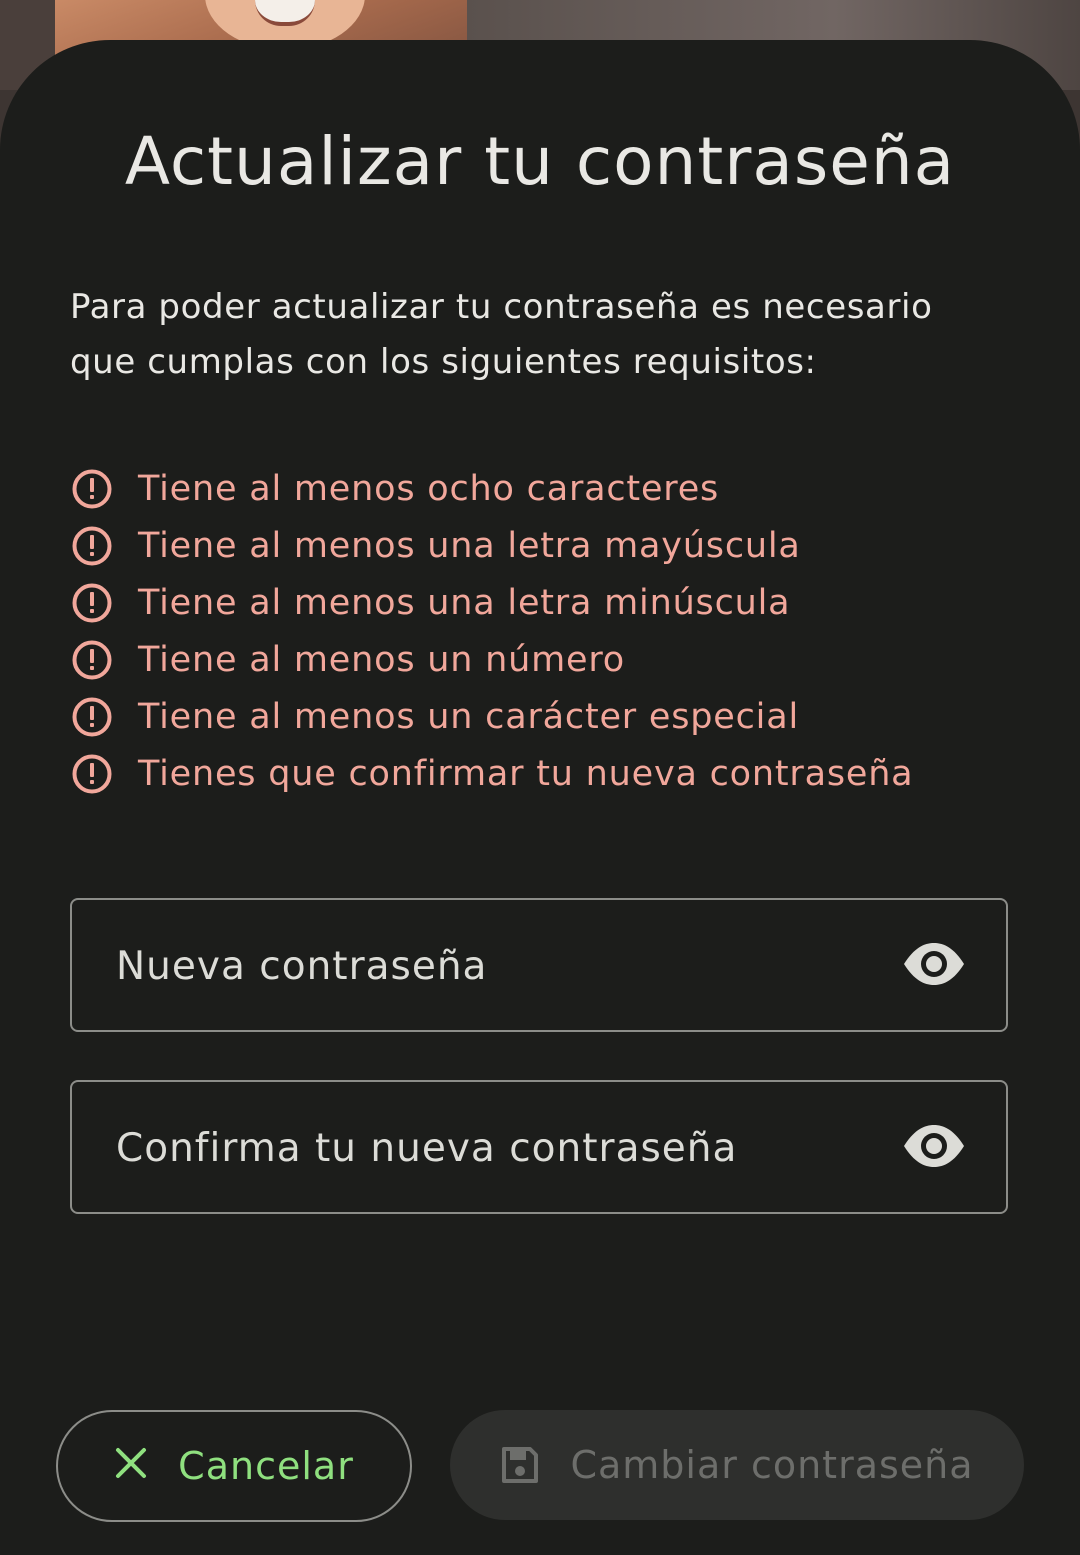  I want to click on requirement-item: Tiene al menos un número, so click(552, 659).